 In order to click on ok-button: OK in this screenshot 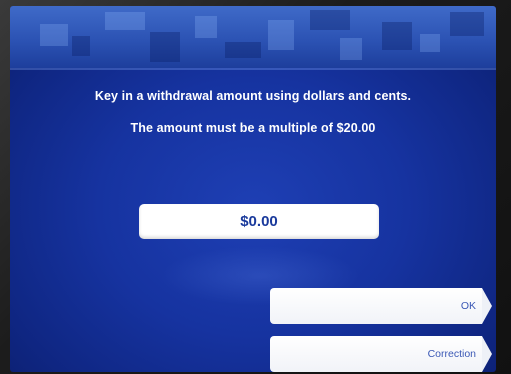, I will do `click(381, 306)`.